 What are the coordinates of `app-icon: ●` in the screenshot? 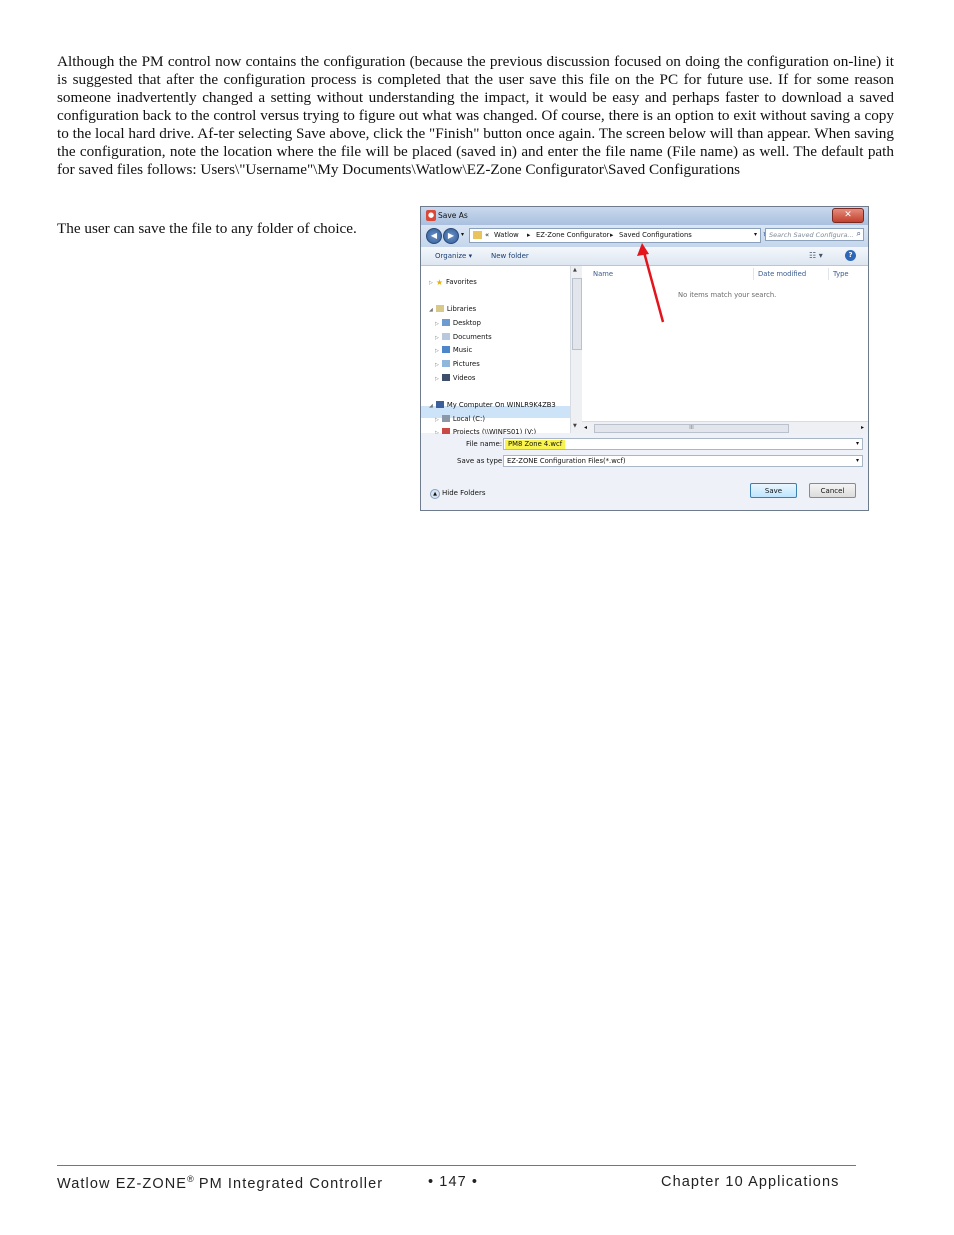 It's located at (431, 215).